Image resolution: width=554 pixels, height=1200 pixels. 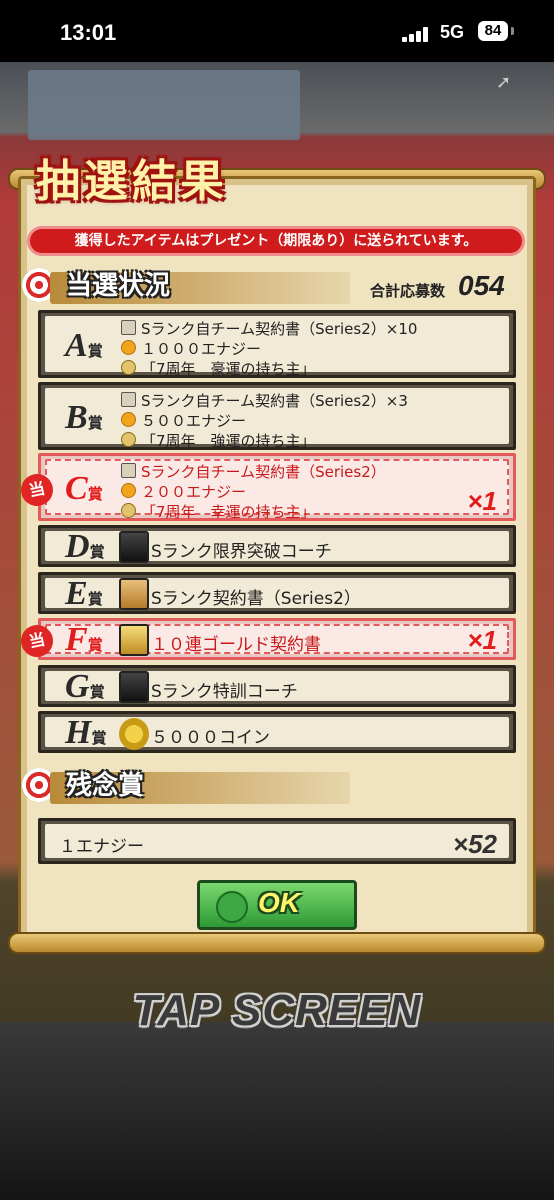 I want to click on network-label: 5G, so click(x=452, y=32).